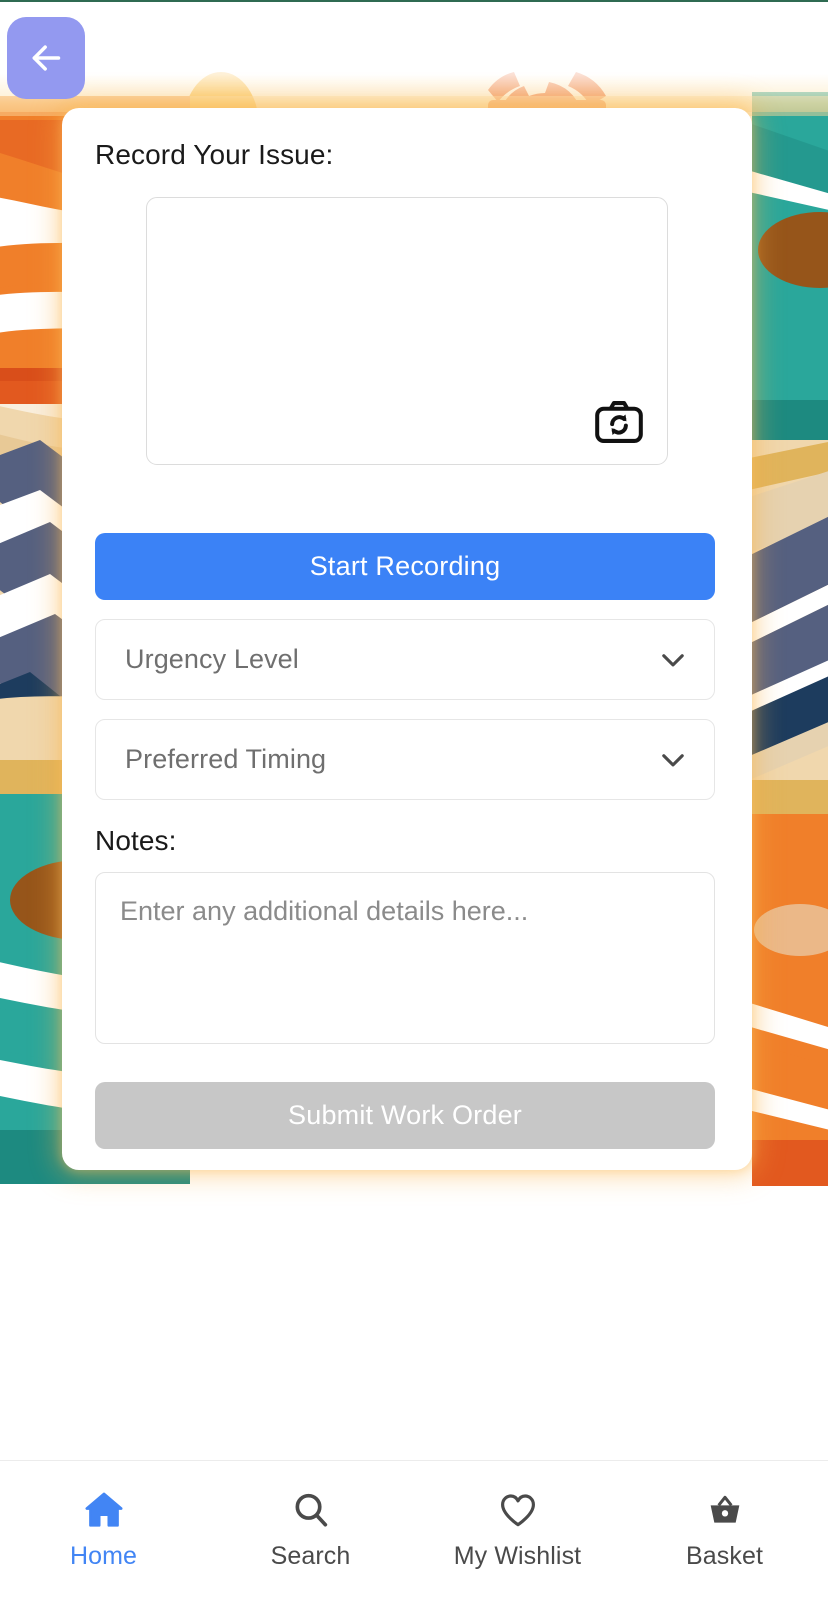  I want to click on nav-item-wishlist: My Wishlist, so click(517, 1529).